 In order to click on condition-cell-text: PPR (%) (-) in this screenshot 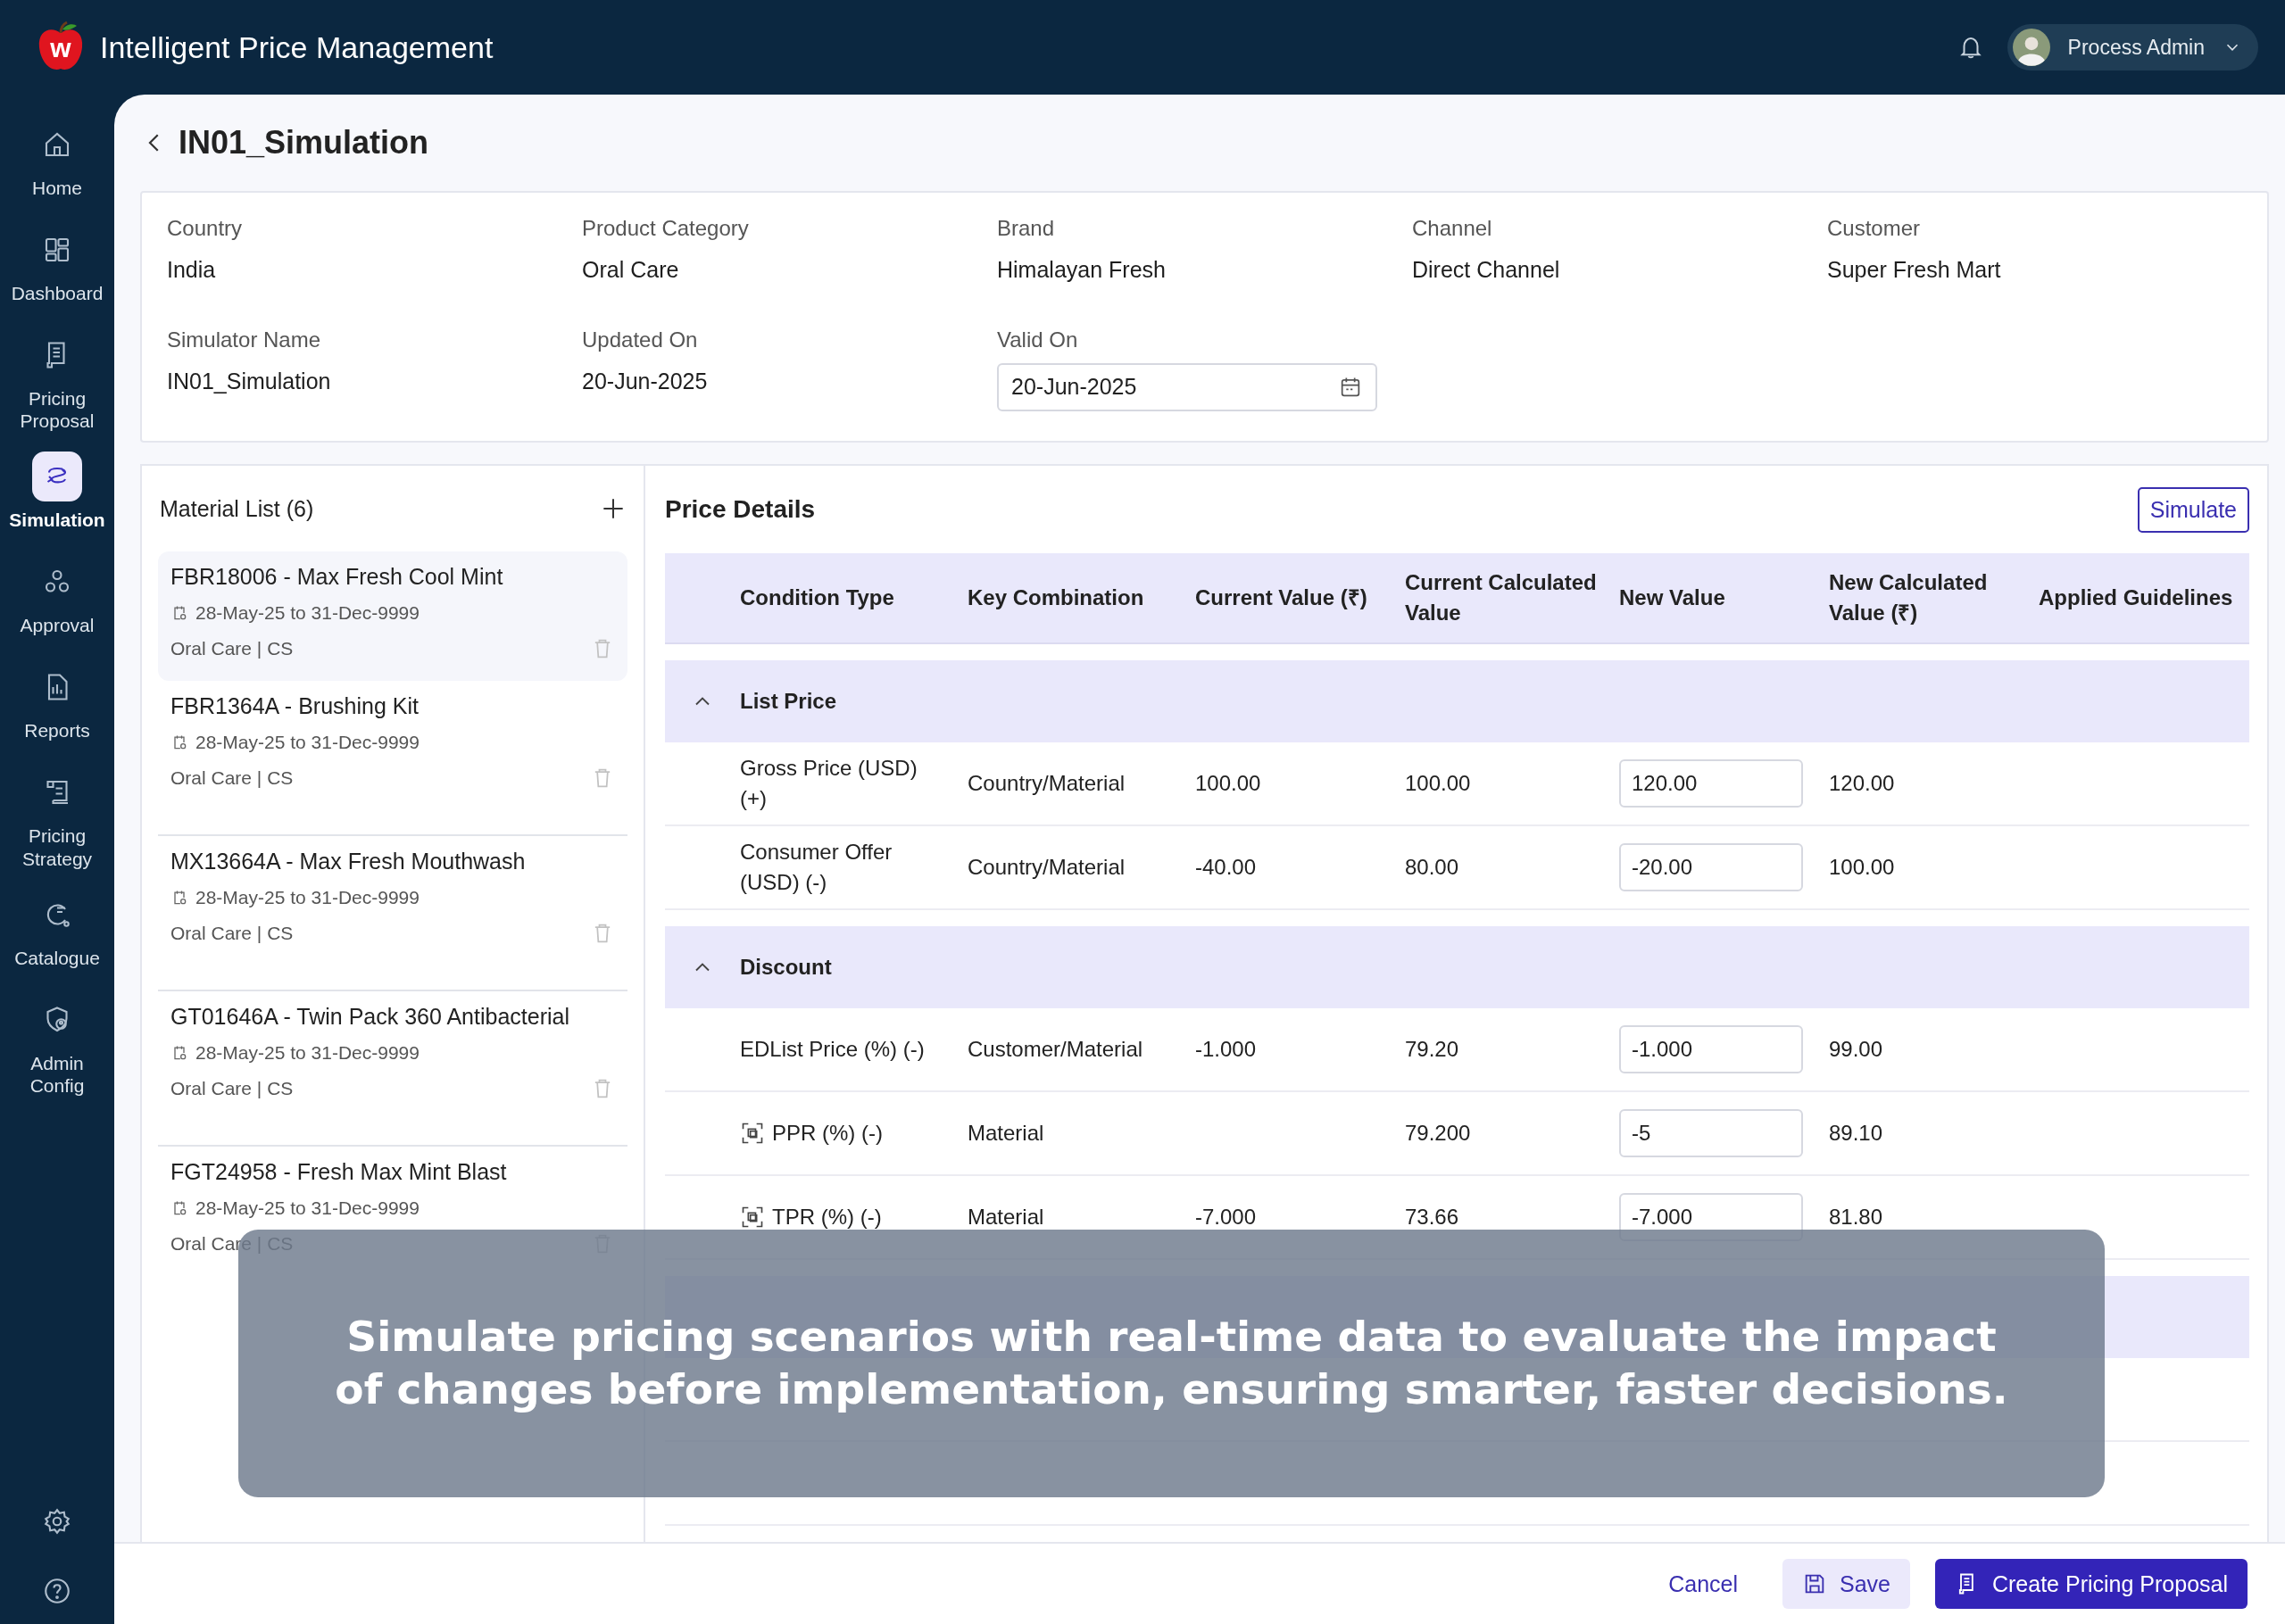, I will do `click(827, 1134)`.